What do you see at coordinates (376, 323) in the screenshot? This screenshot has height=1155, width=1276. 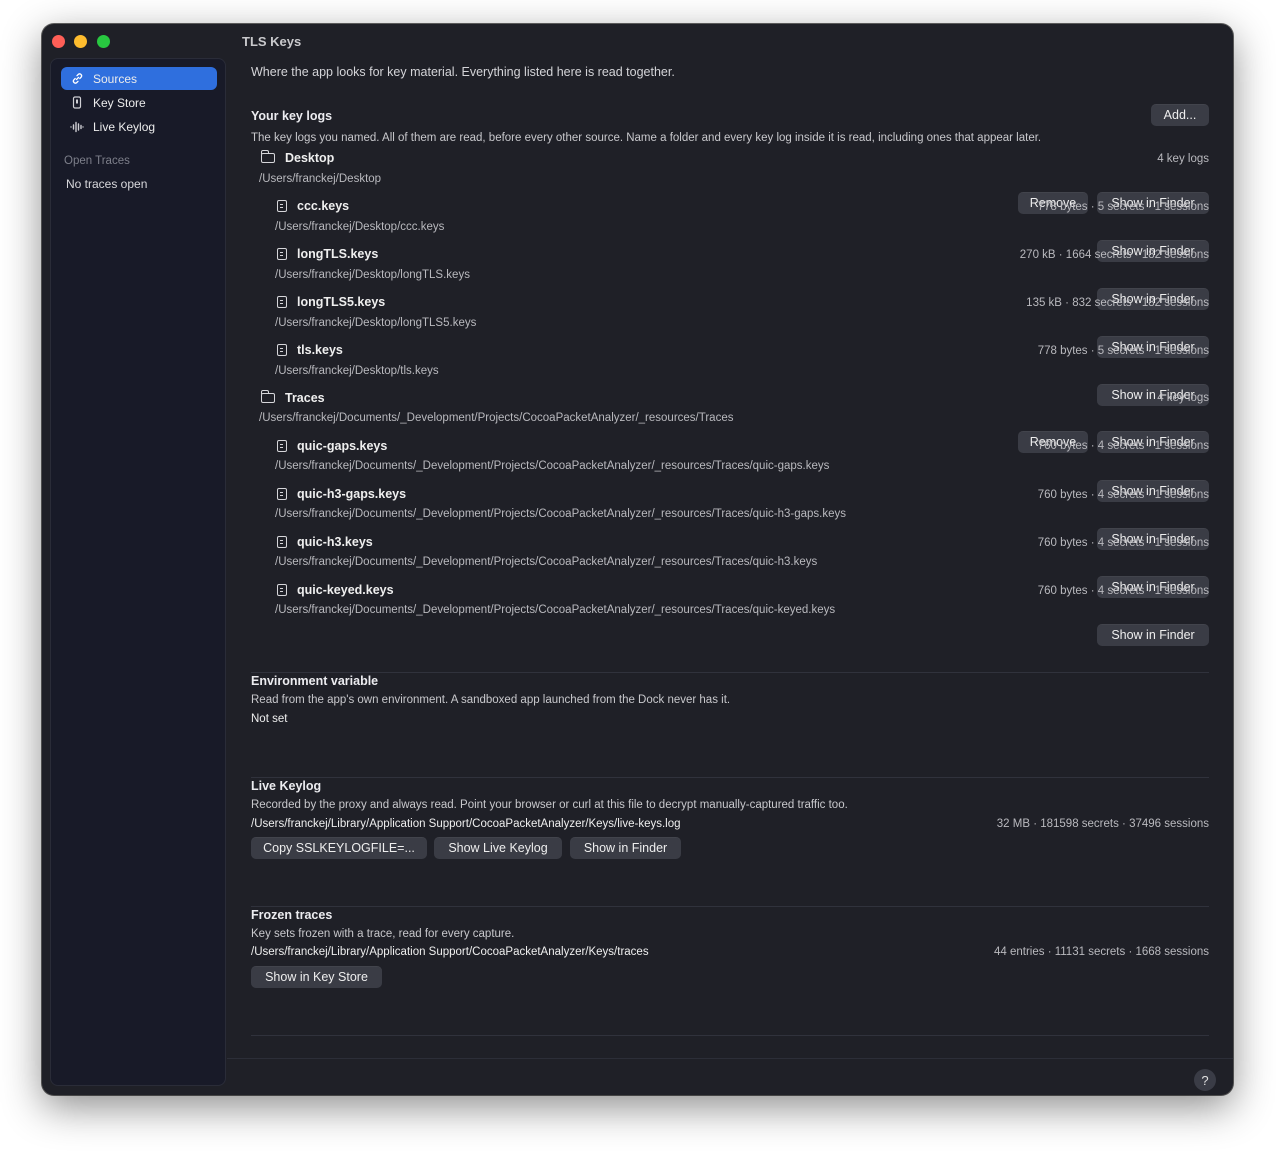 I see `file-path: /Users/franckej/Desktop/longTLS5.keys` at bounding box center [376, 323].